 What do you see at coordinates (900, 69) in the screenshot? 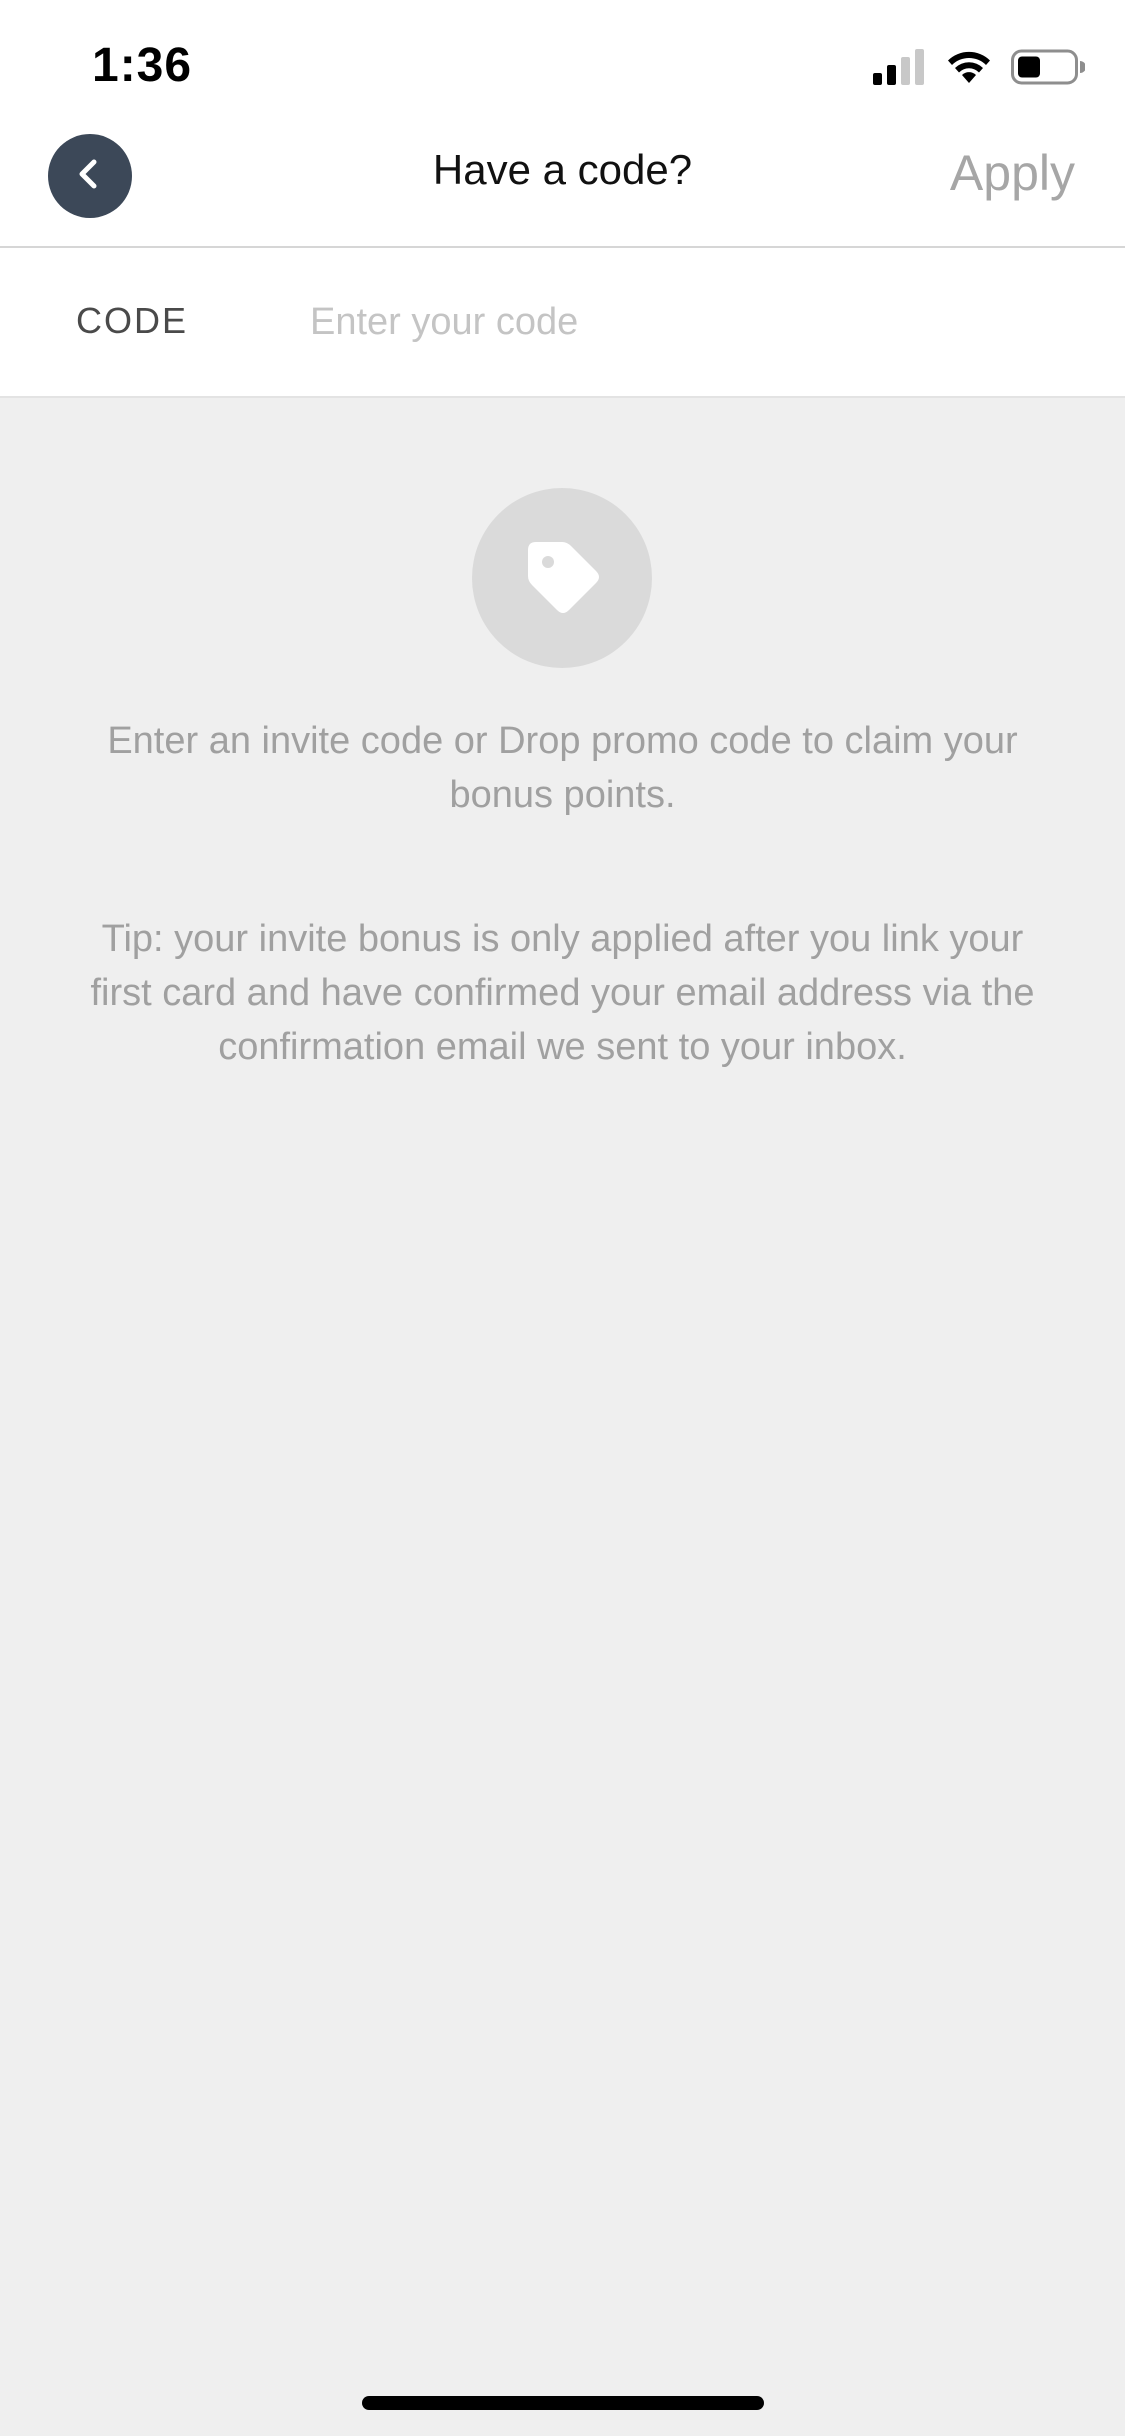
I see `cellular-signal-icon` at bounding box center [900, 69].